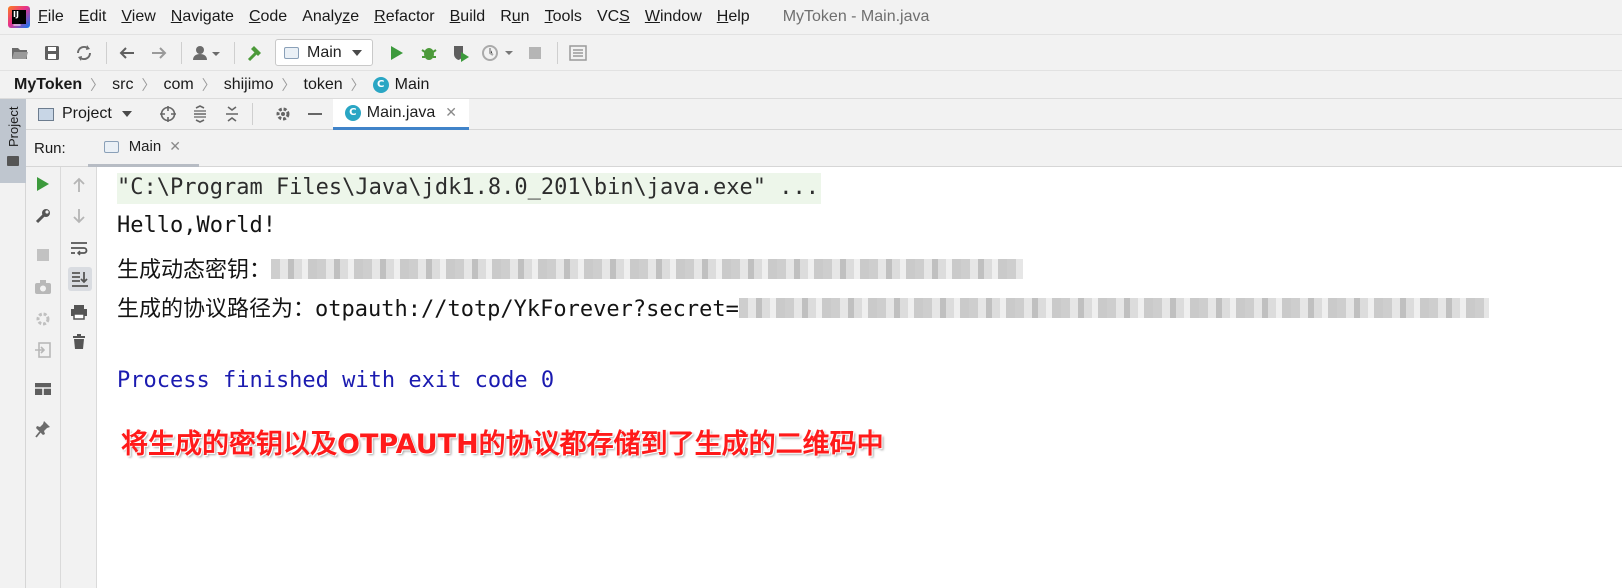  I want to click on structure-icon, so click(578, 53).